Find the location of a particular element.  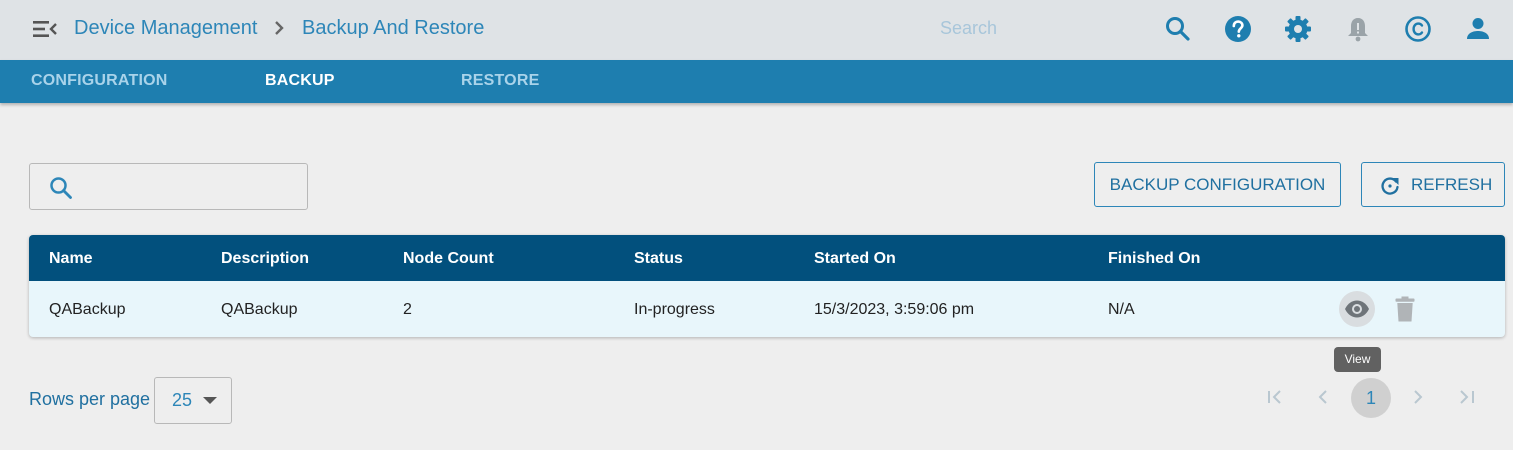

refresh-icon is located at coordinates (1390, 186).